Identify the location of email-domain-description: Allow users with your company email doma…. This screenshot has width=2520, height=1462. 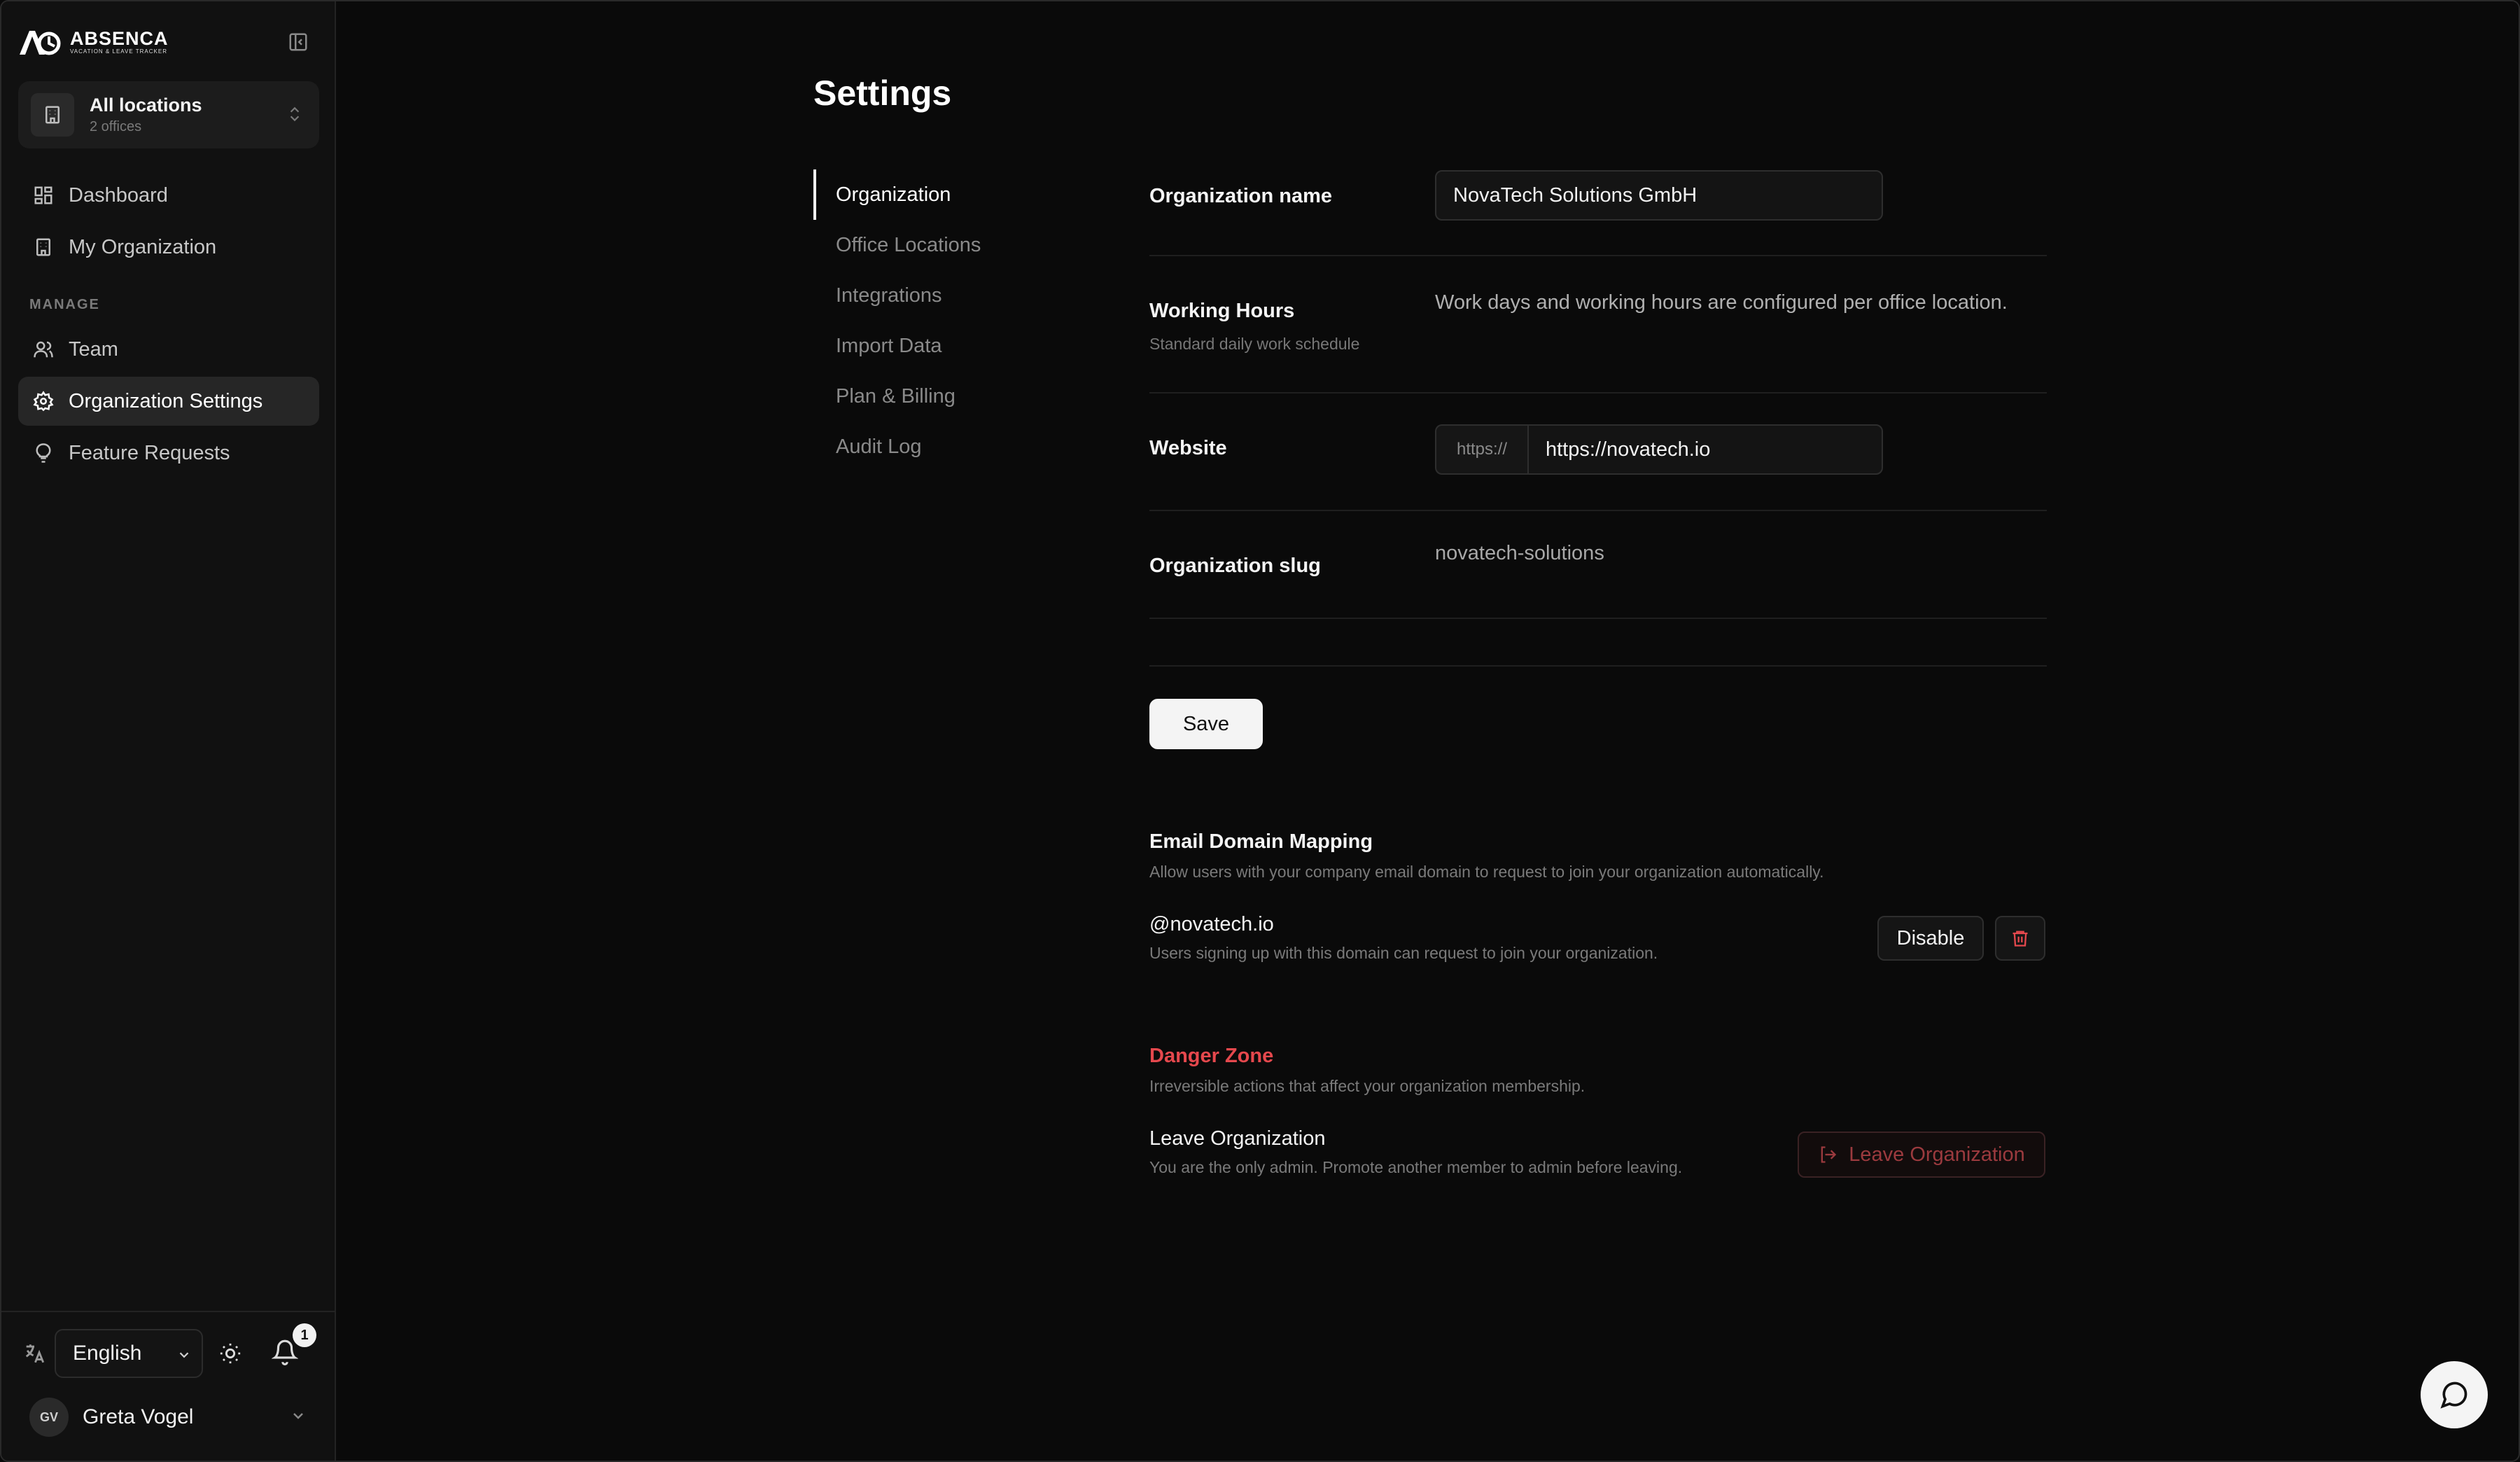
(1486, 872).